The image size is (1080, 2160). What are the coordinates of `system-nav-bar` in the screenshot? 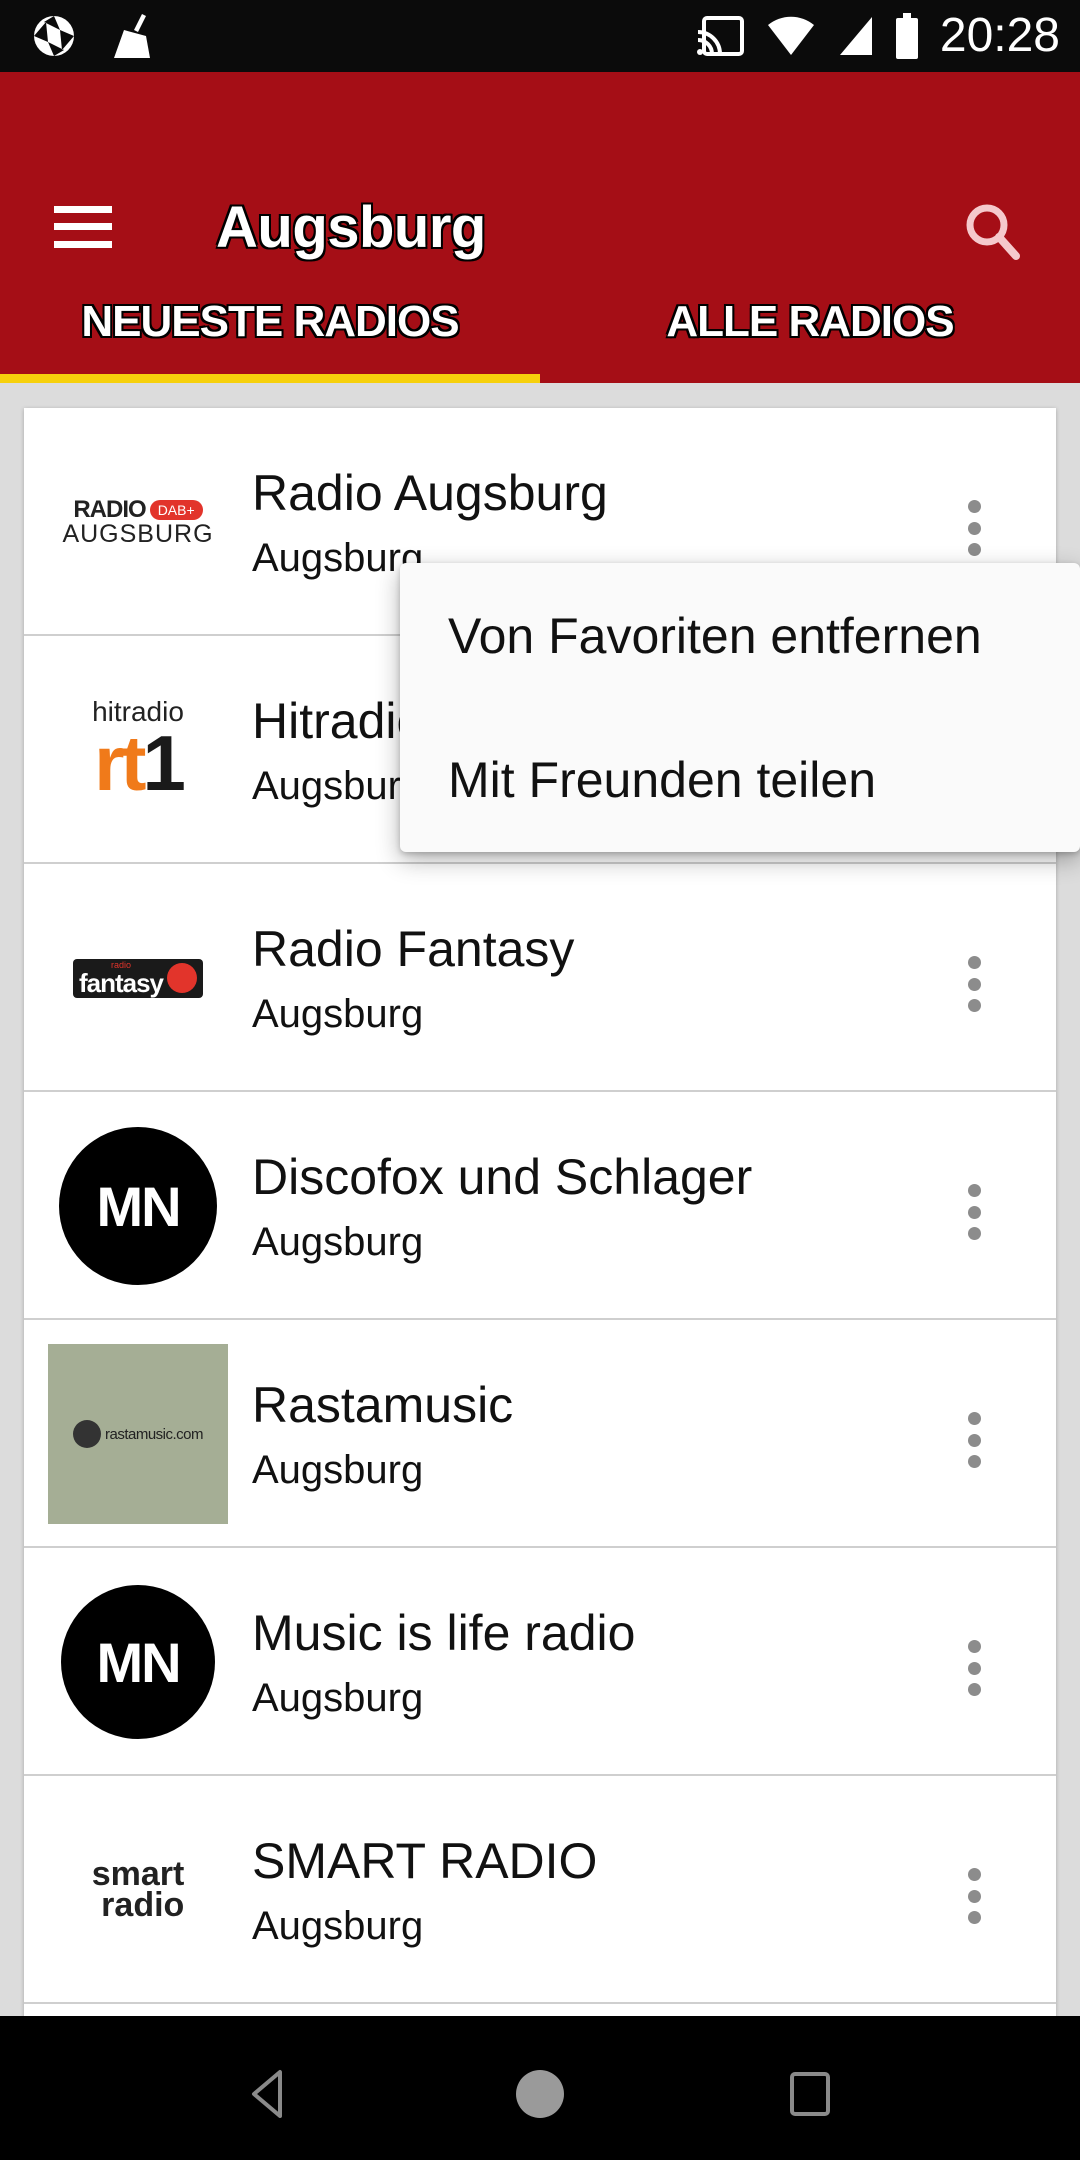 It's located at (540, 2088).